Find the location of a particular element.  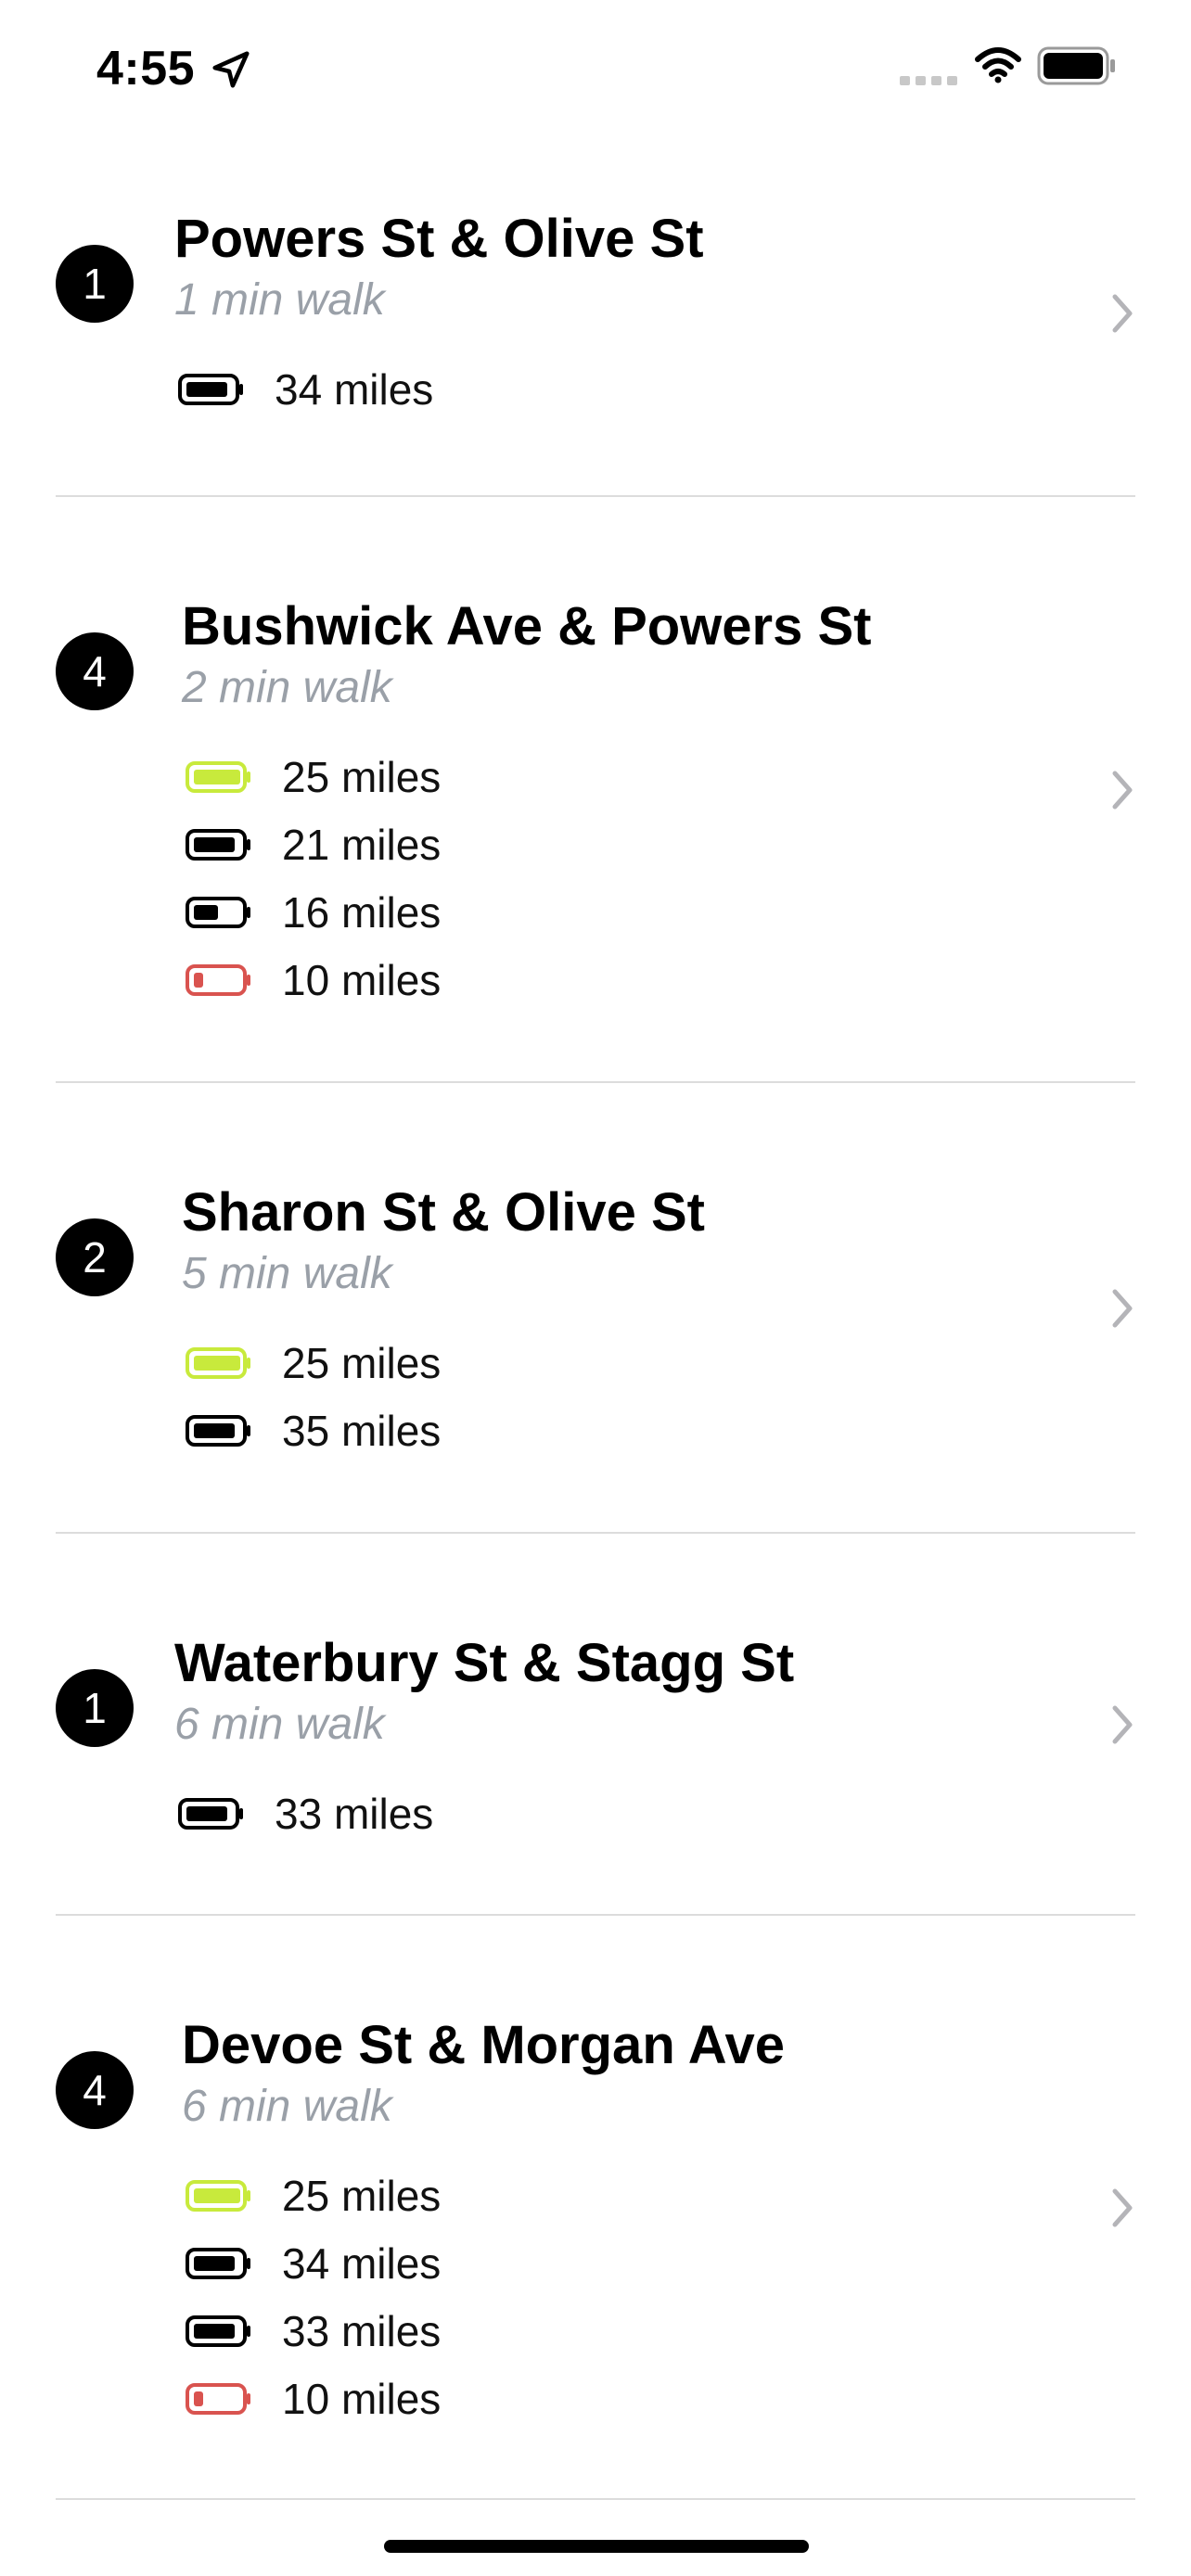

bike-item: 35 miles is located at coordinates (313, 1431).